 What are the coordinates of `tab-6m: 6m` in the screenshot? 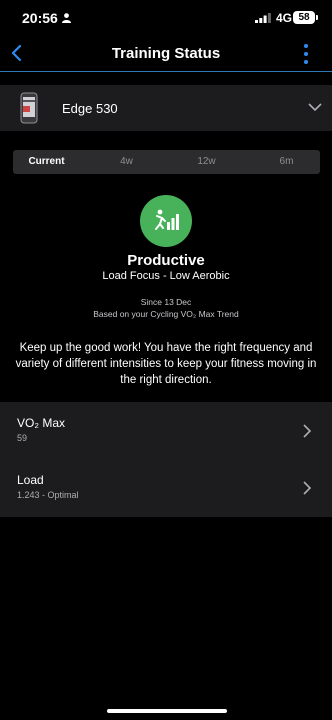 It's located at (286, 162).